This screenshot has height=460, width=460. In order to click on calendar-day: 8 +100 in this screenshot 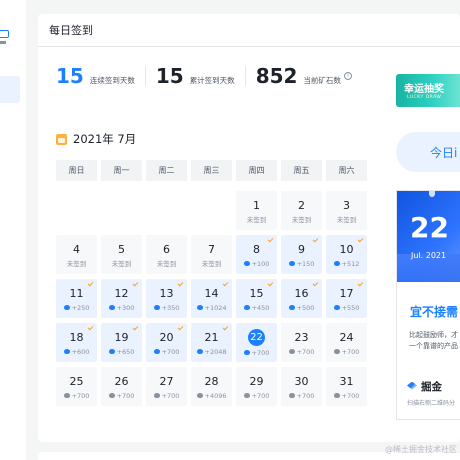, I will do `click(256, 254)`.